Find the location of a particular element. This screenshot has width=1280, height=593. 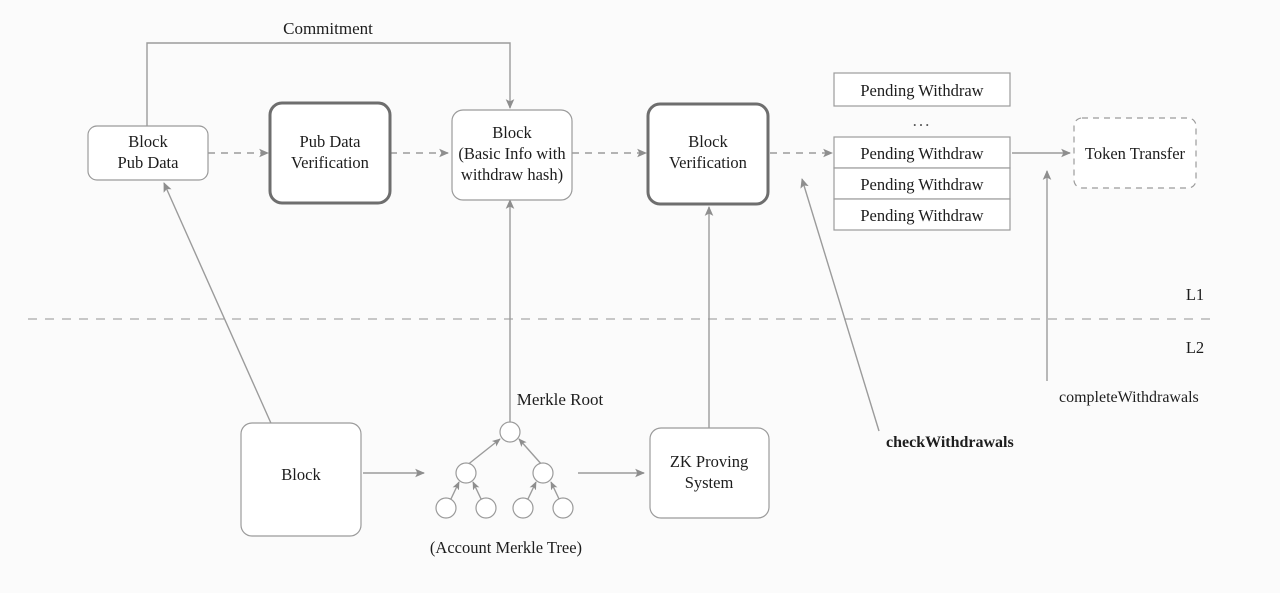

box-token-transfer-label: Token Transfer is located at coordinates (1135, 153).